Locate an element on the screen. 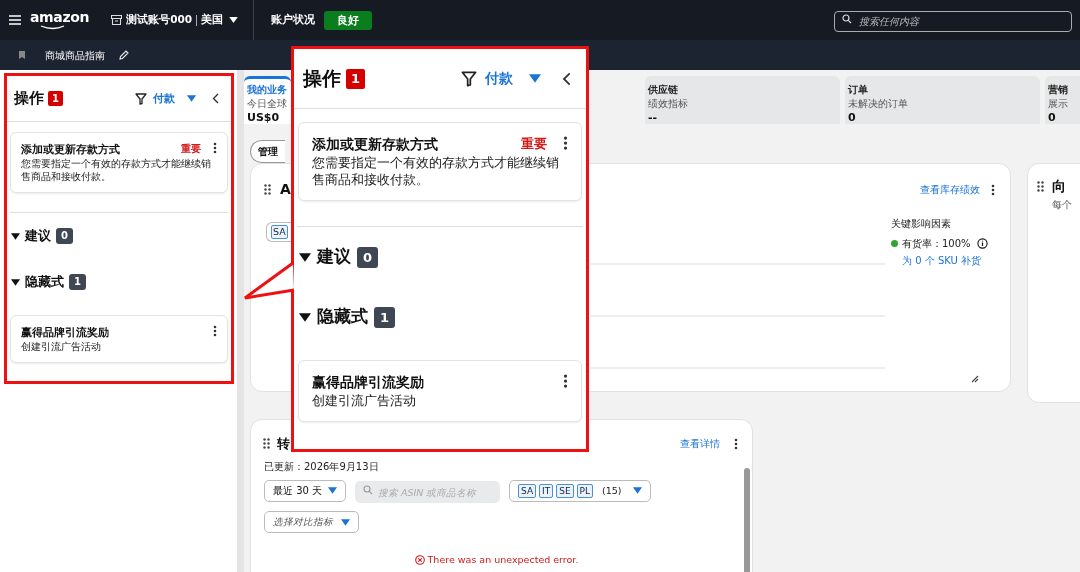  metric-tab: 供应链 绩效指标 -- is located at coordinates (742, 100).